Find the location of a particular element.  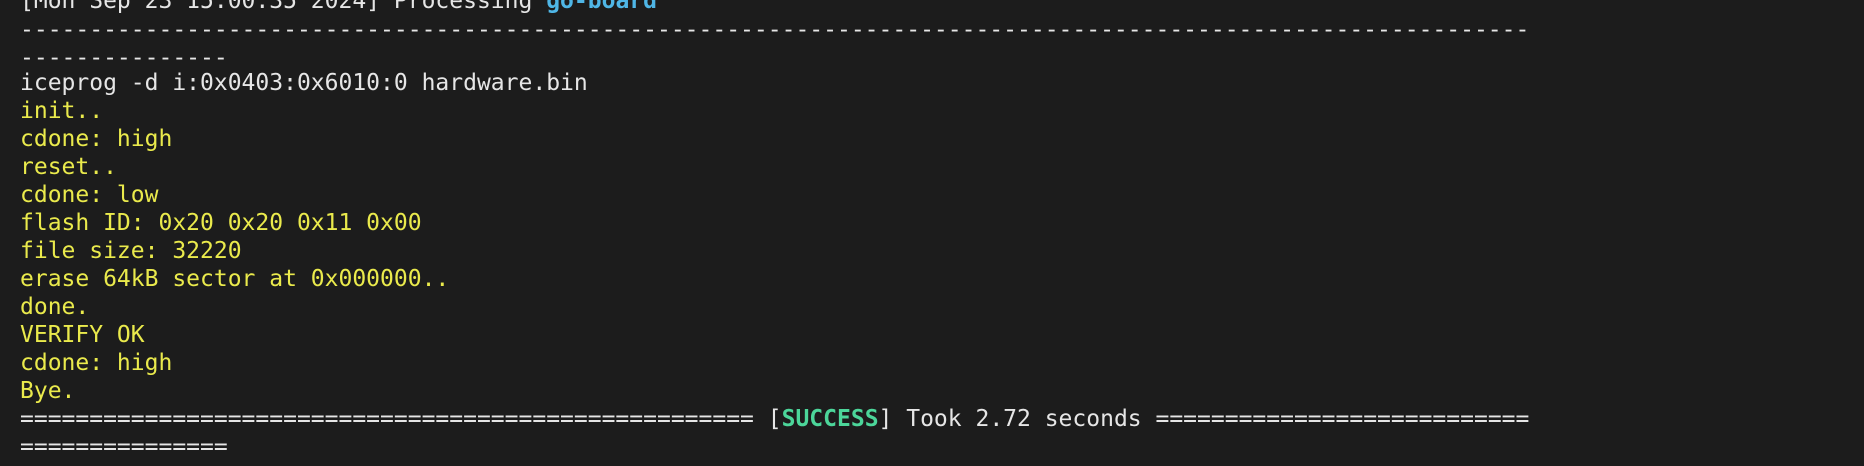

output-line: done. is located at coordinates (55, 307).